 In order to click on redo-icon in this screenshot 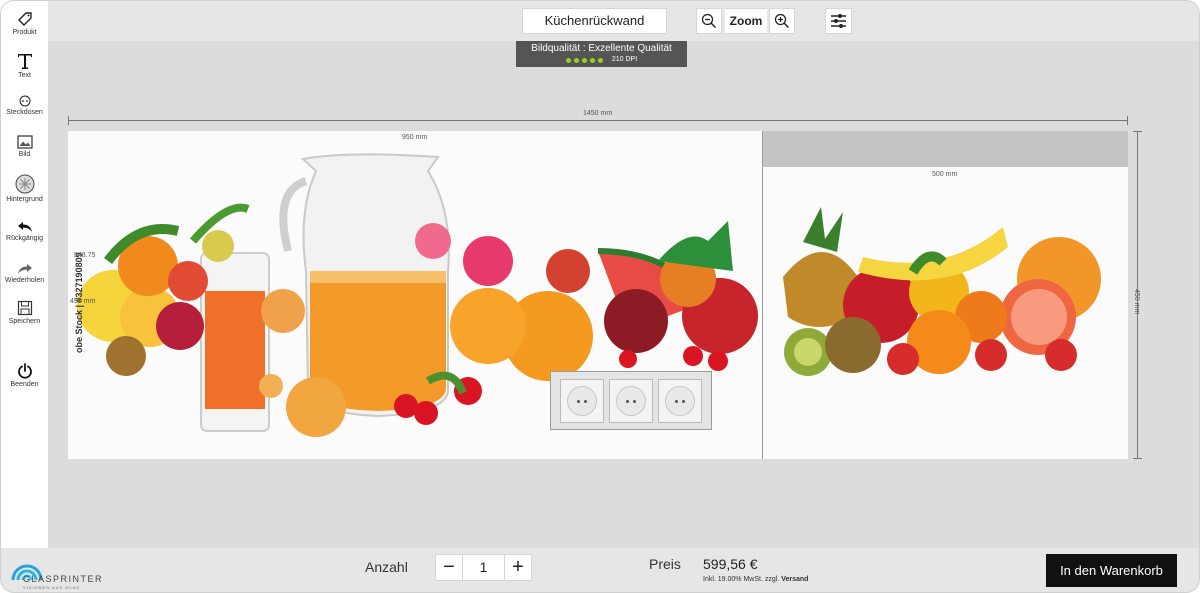, I will do `click(24, 269)`.